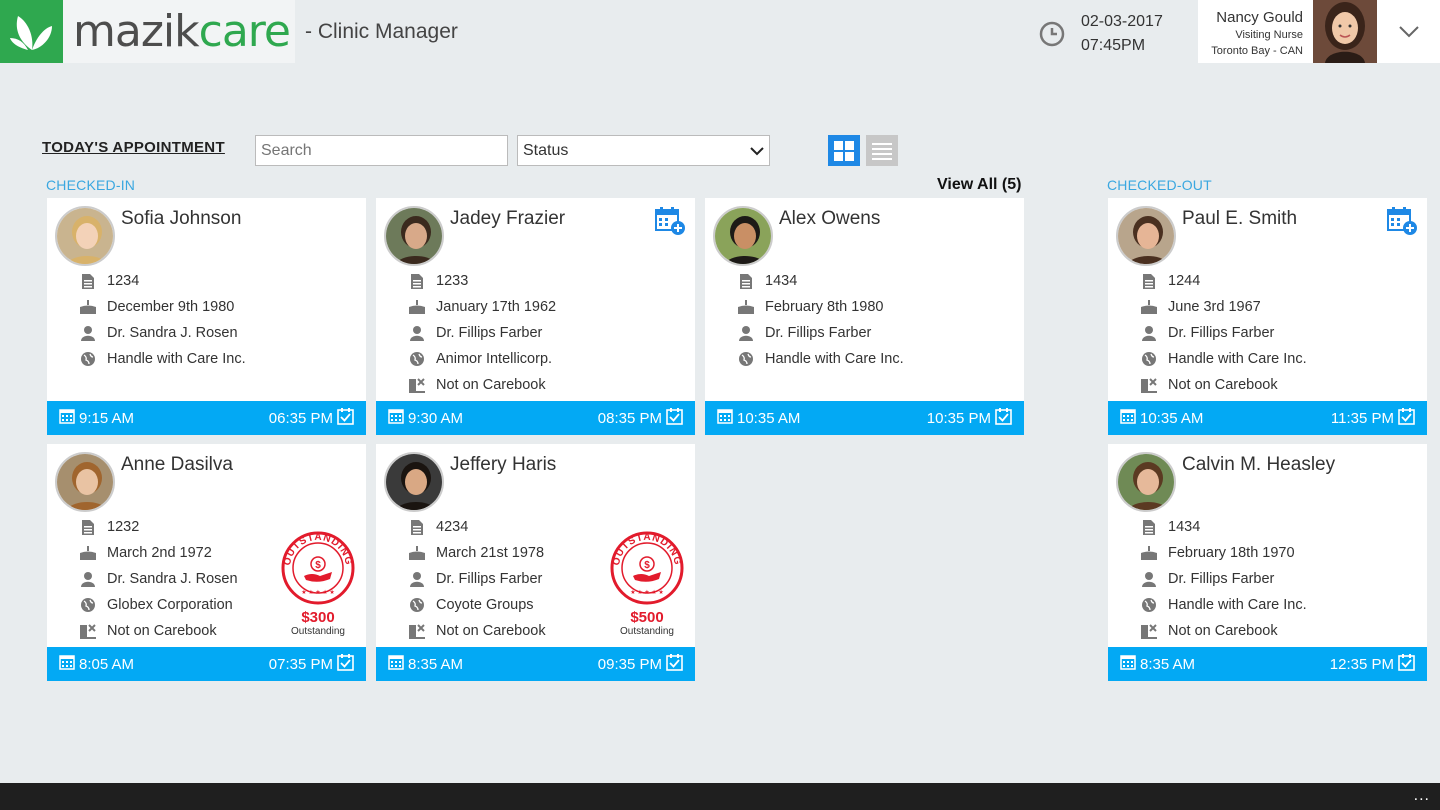 The image size is (1440, 810). Describe the element at coordinates (1258, 465) in the screenshot. I see `patient-name: Calvin M. Heasley` at that location.